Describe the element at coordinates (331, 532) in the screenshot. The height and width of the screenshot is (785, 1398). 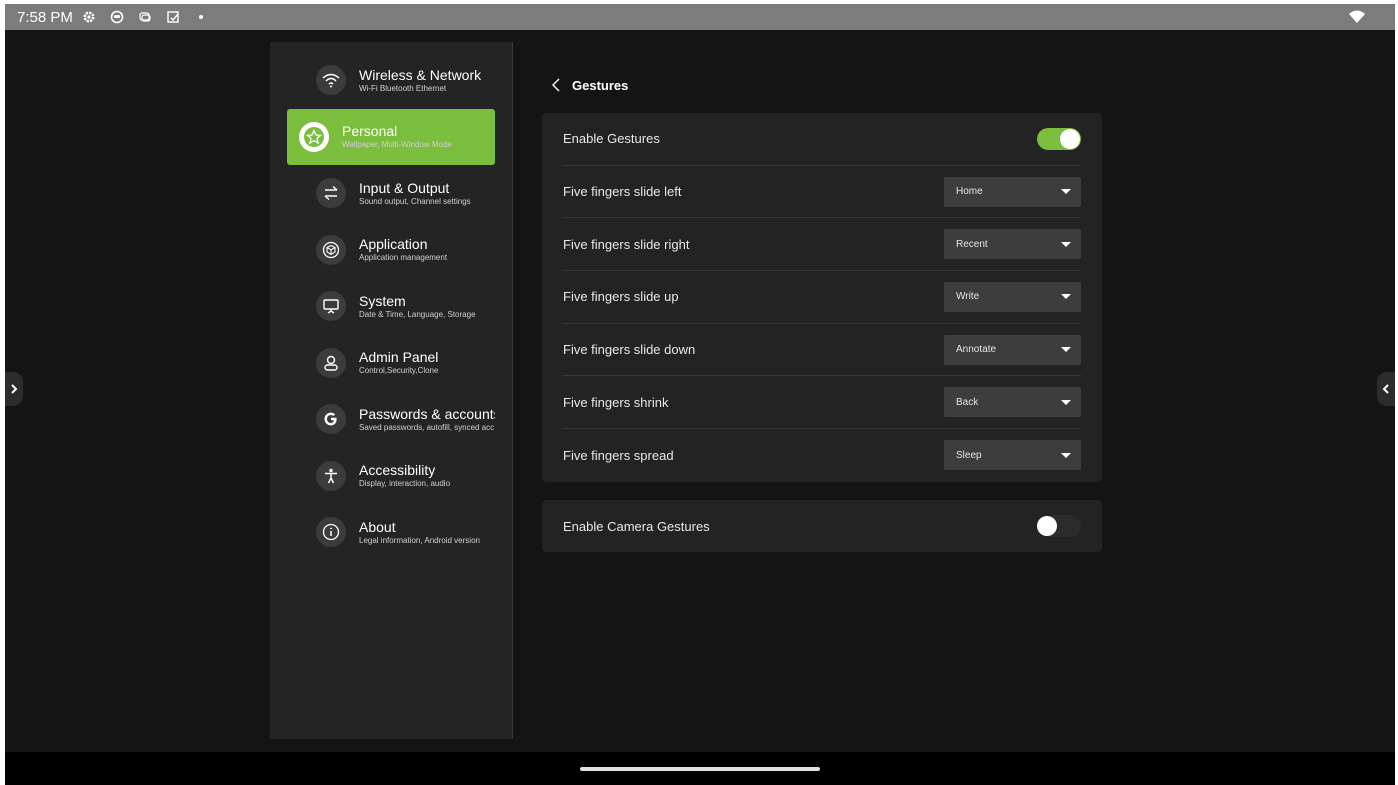
I see `info-icon` at that location.